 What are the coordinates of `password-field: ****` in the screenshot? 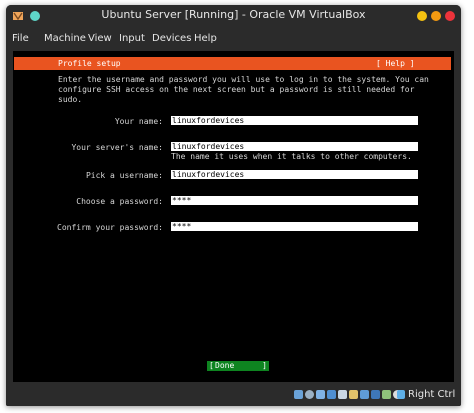 It's located at (294, 200).